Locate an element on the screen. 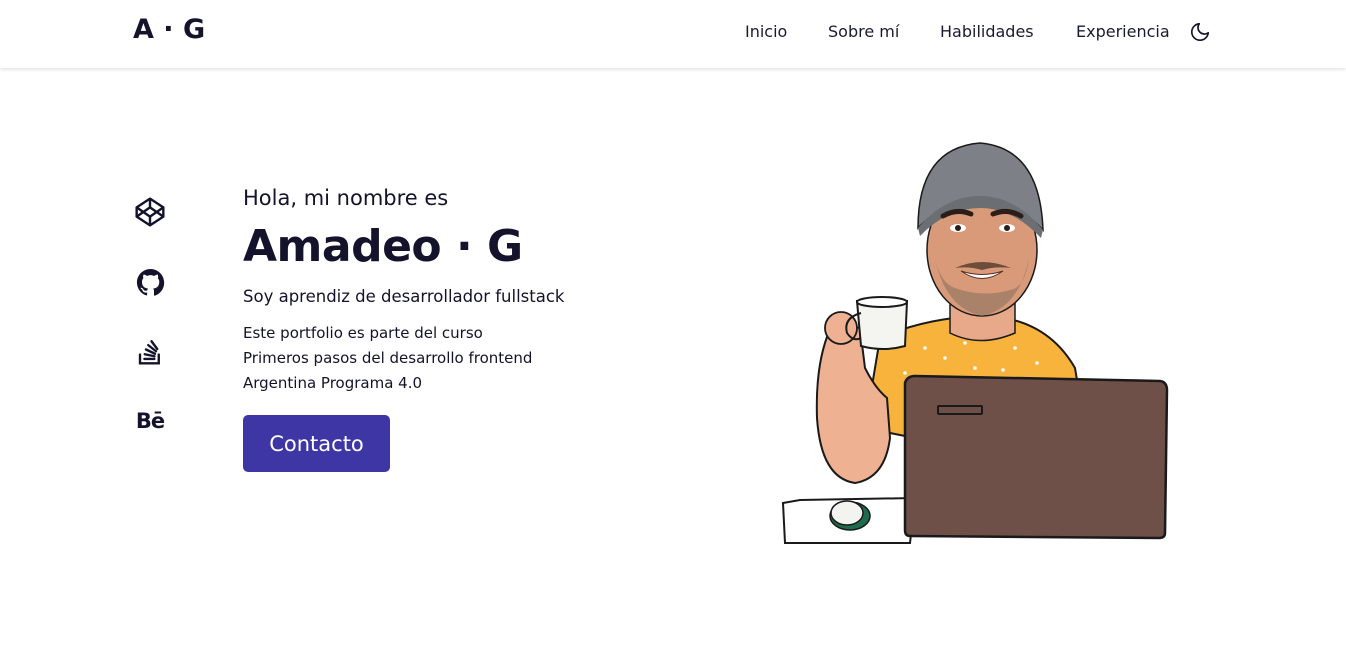  main-nav: Inicio Sobre mí Habilidades Experiencia is located at coordinates (673, 34).